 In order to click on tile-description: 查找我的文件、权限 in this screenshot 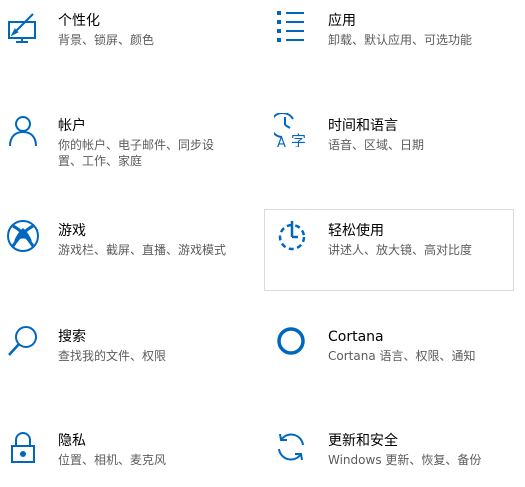, I will do `click(112, 356)`.